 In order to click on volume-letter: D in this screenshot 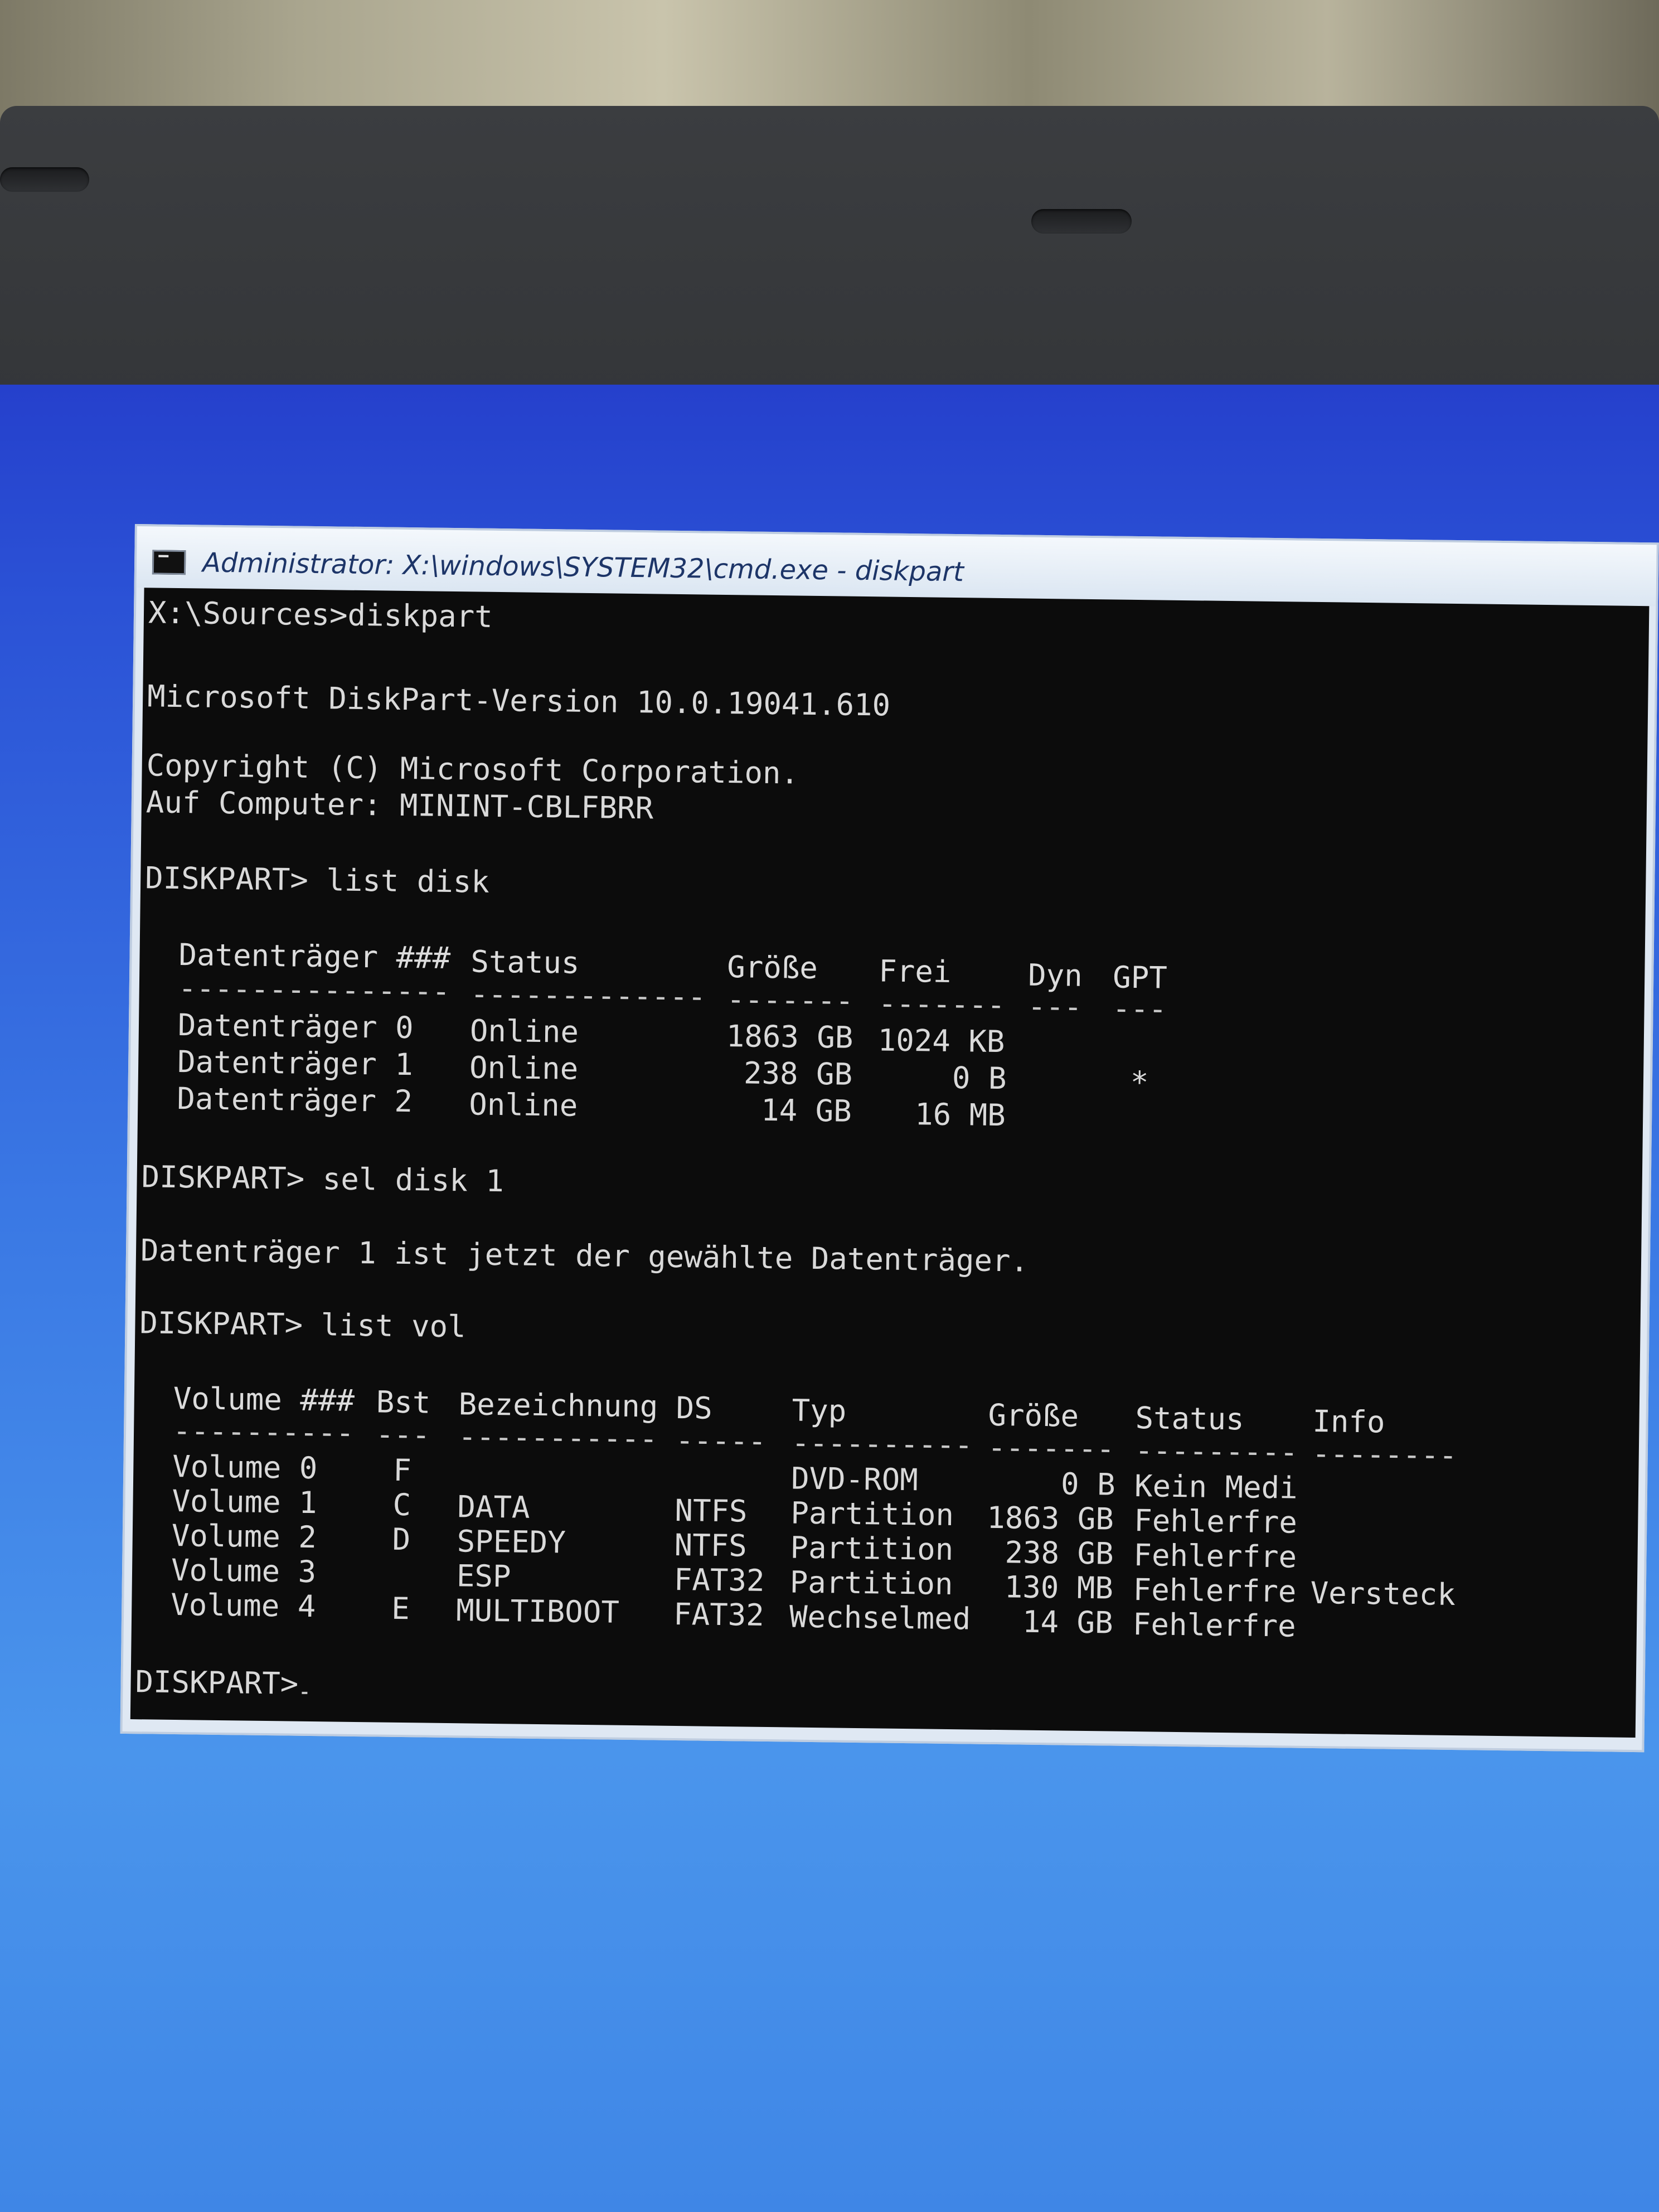, I will do `click(402, 1539)`.